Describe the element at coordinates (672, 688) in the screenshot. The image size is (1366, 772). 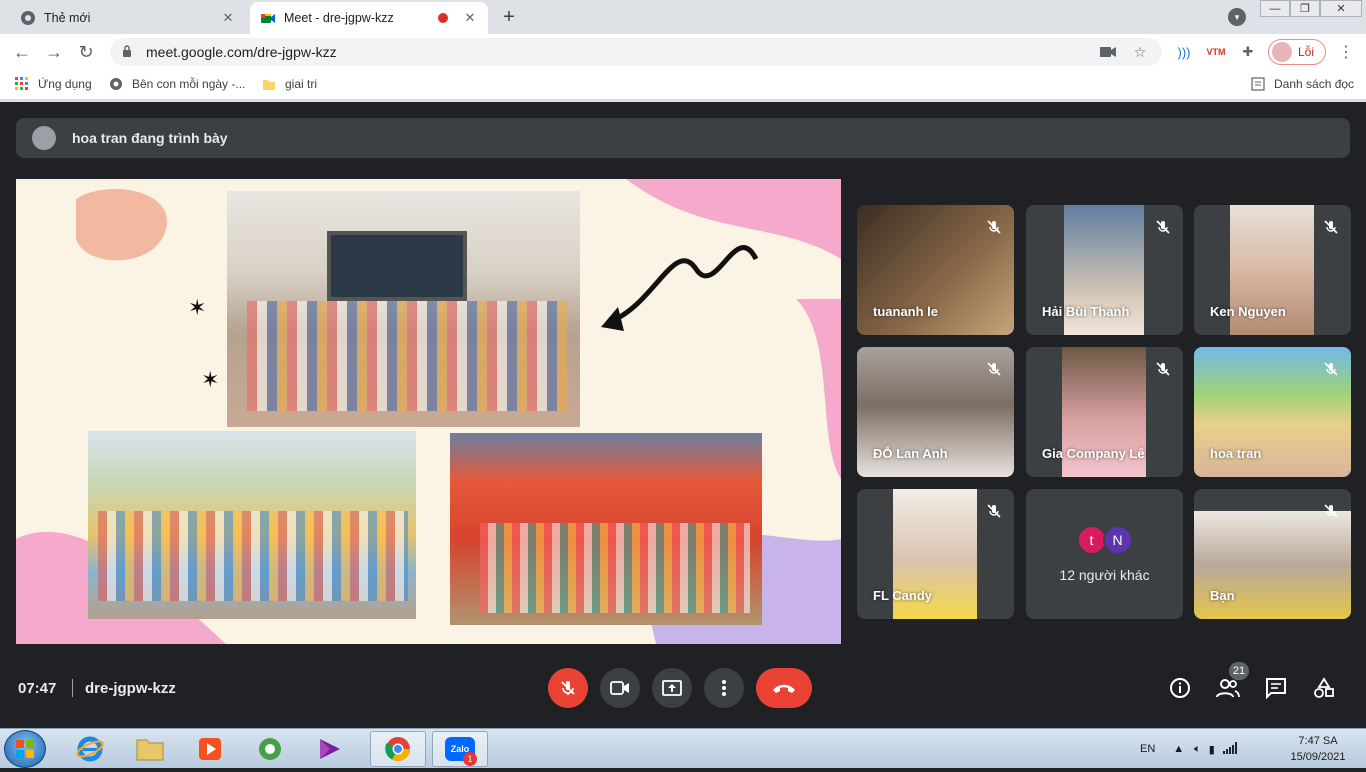
I see `present-screen-button` at that location.